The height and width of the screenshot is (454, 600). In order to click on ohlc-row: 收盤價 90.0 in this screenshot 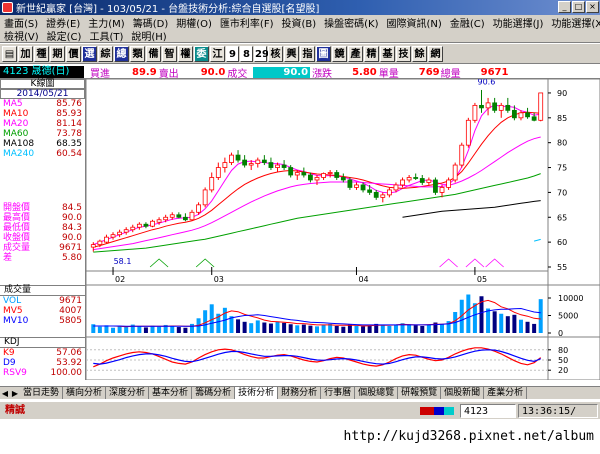, I will do `click(42, 238)`.